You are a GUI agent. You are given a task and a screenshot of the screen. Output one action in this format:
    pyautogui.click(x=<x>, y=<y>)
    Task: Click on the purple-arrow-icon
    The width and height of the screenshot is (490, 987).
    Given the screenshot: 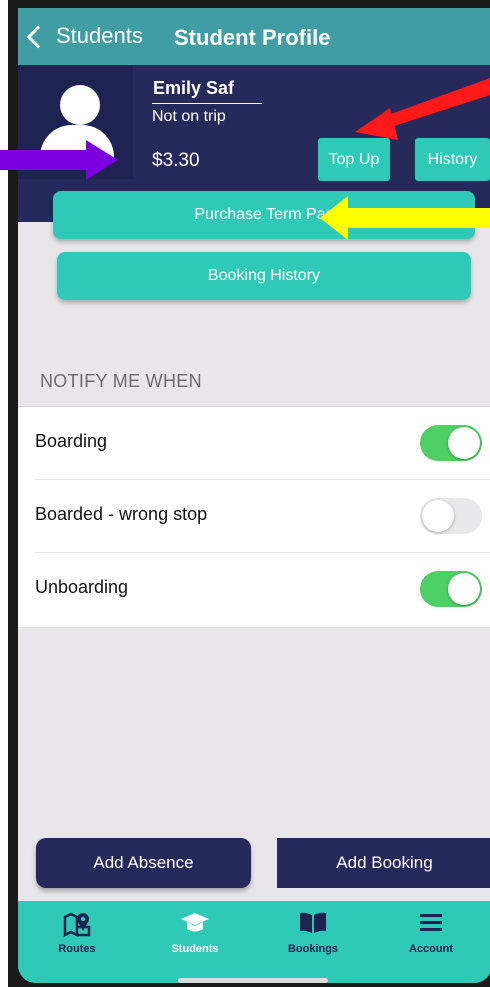 What is the action you would take?
    pyautogui.click(x=59, y=160)
    